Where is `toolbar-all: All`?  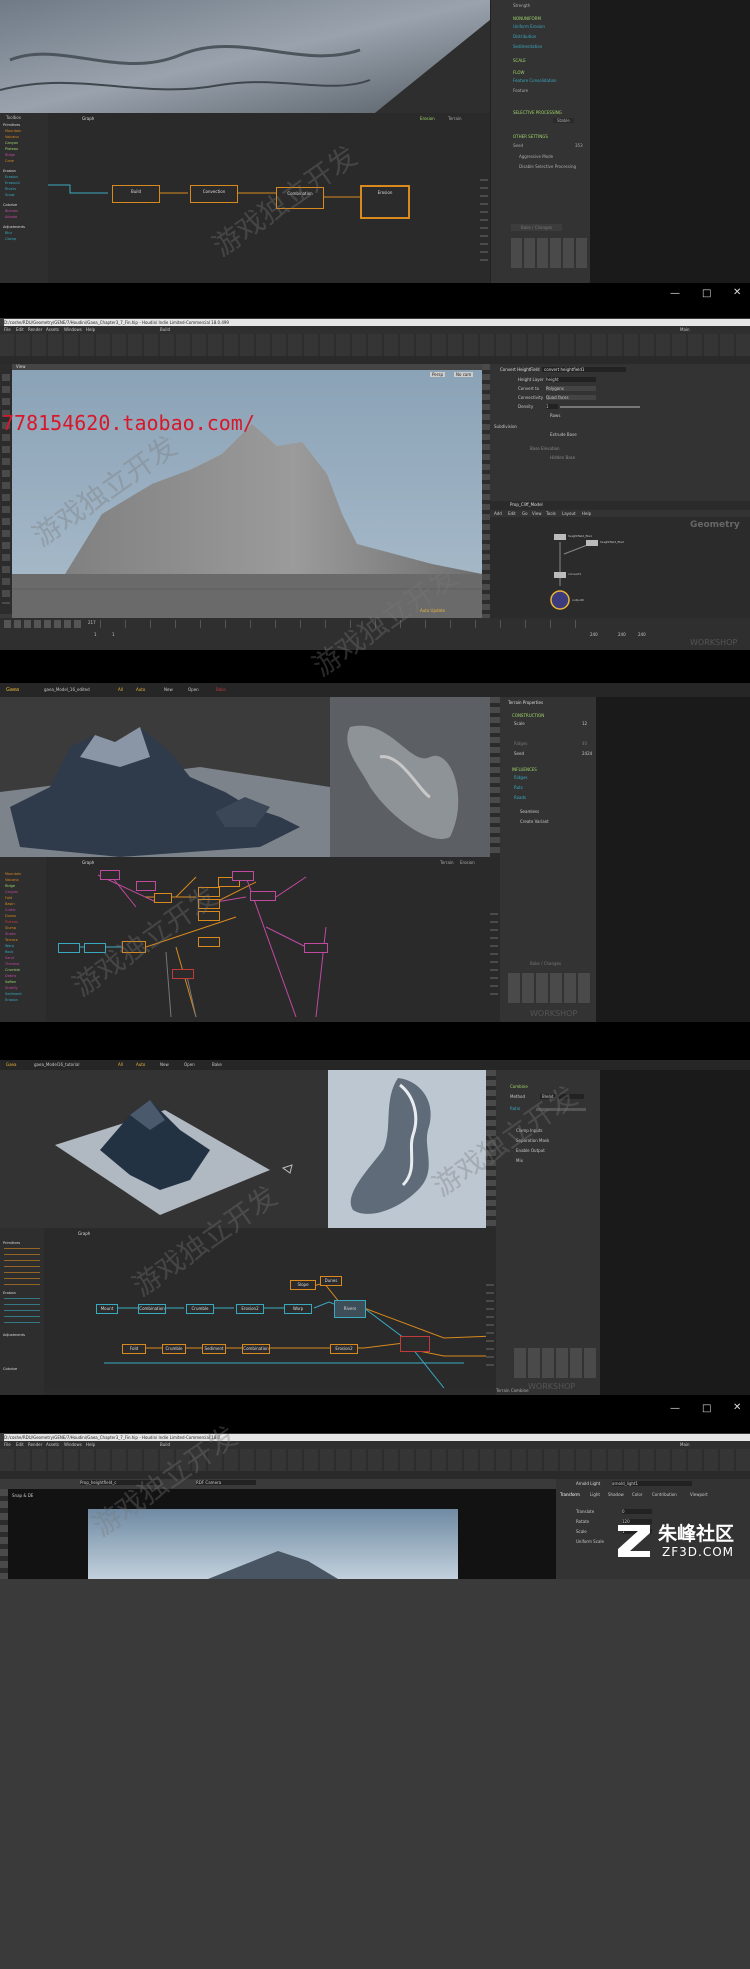
toolbar-all: All is located at coordinates (120, 689).